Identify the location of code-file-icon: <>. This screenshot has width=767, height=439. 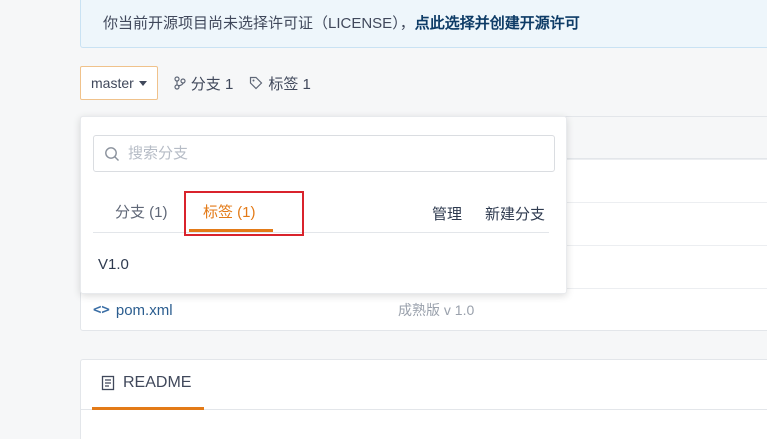
(101, 310).